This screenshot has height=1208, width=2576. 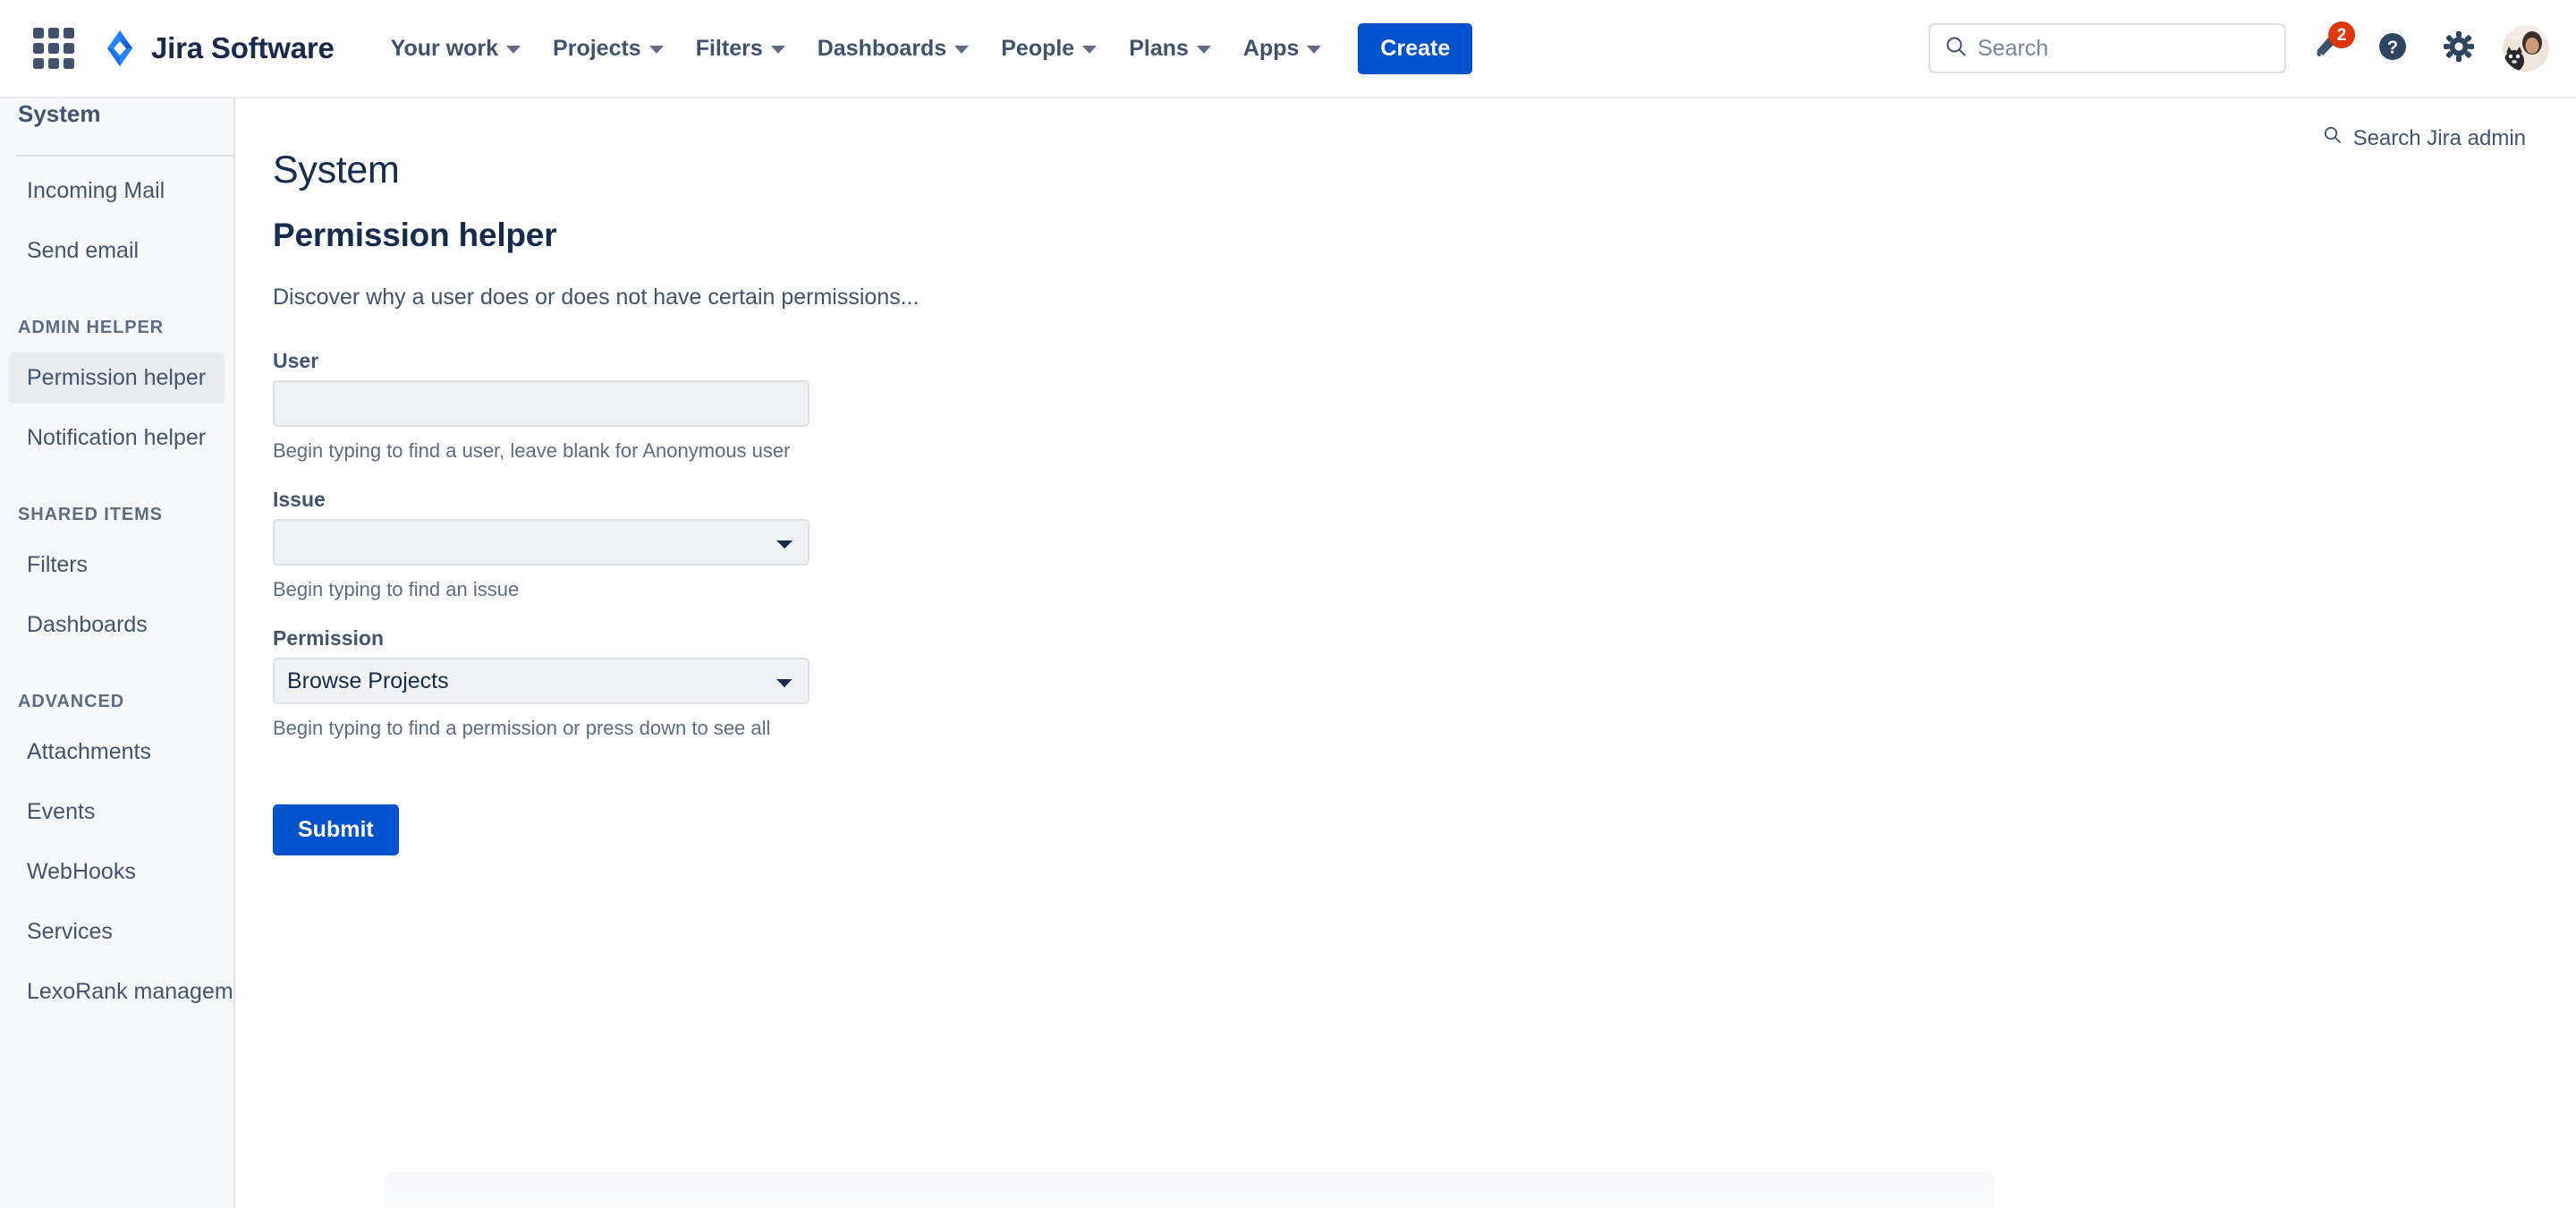 I want to click on sidebar-item-permission-helper: Permission helper, so click(x=117, y=378).